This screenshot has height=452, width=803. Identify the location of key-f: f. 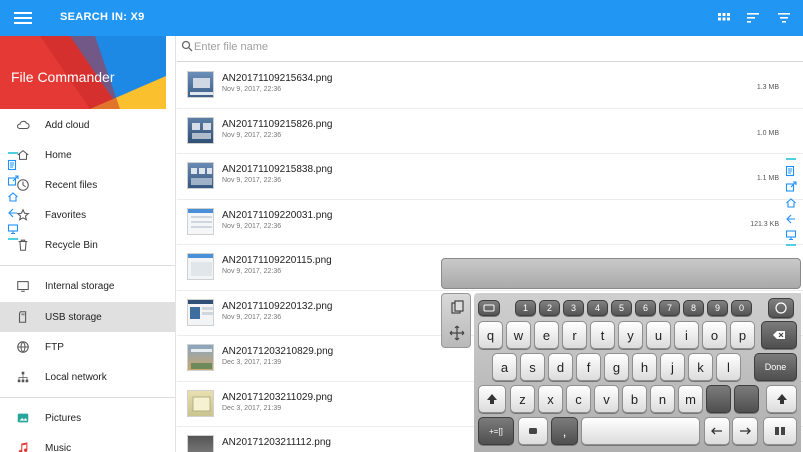
(588, 367).